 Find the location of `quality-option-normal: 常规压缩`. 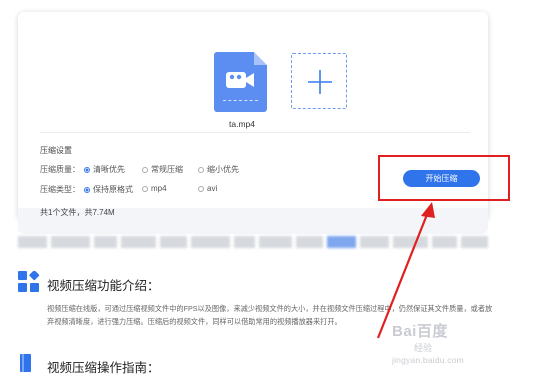

quality-option-normal: 常规压缩 is located at coordinates (162, 169).